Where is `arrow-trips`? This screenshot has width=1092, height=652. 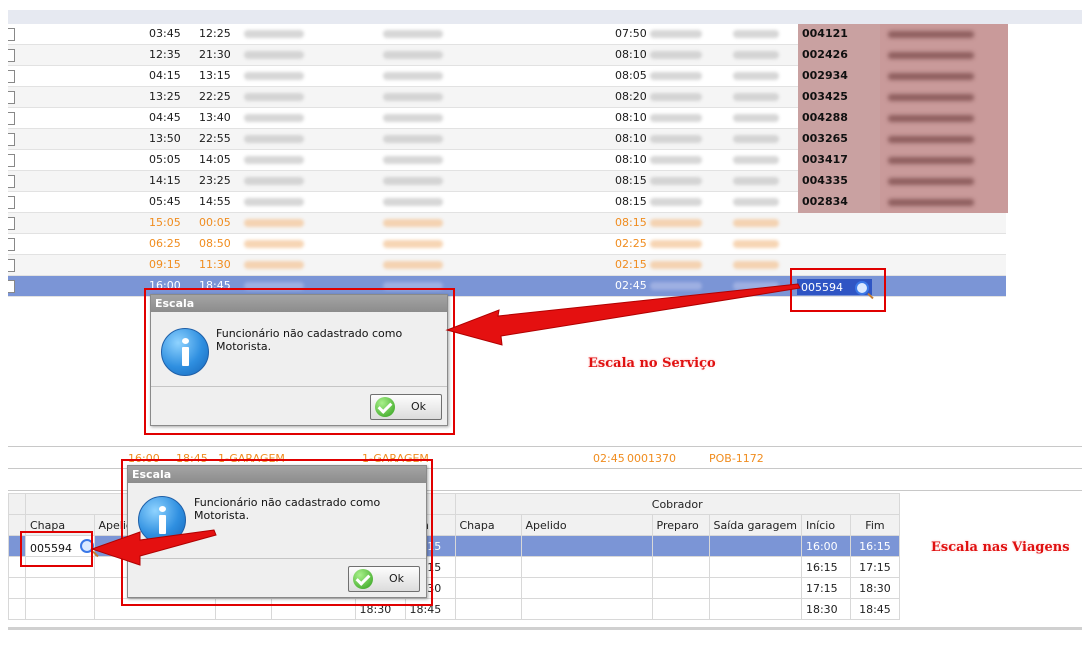
arrow-trips is located at coordinates (153, 547).